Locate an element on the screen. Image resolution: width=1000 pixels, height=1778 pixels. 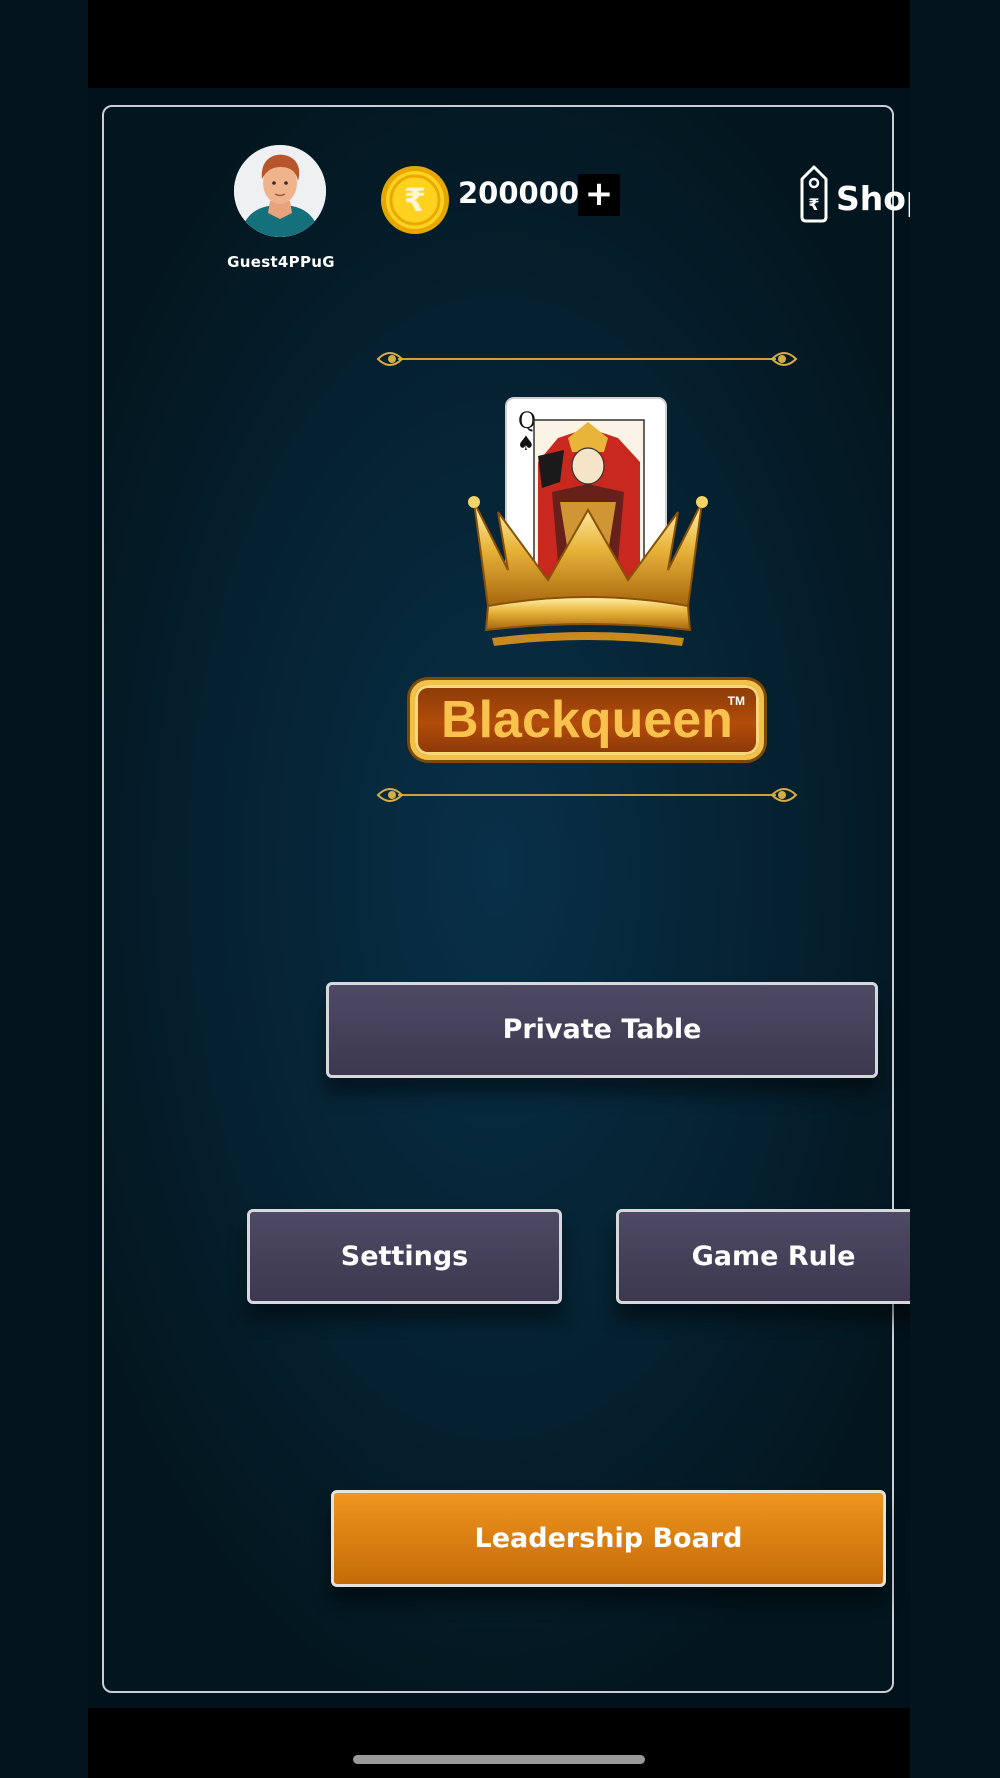
rupee-coin-icon: ₹ is located at coordinates (415, 200).